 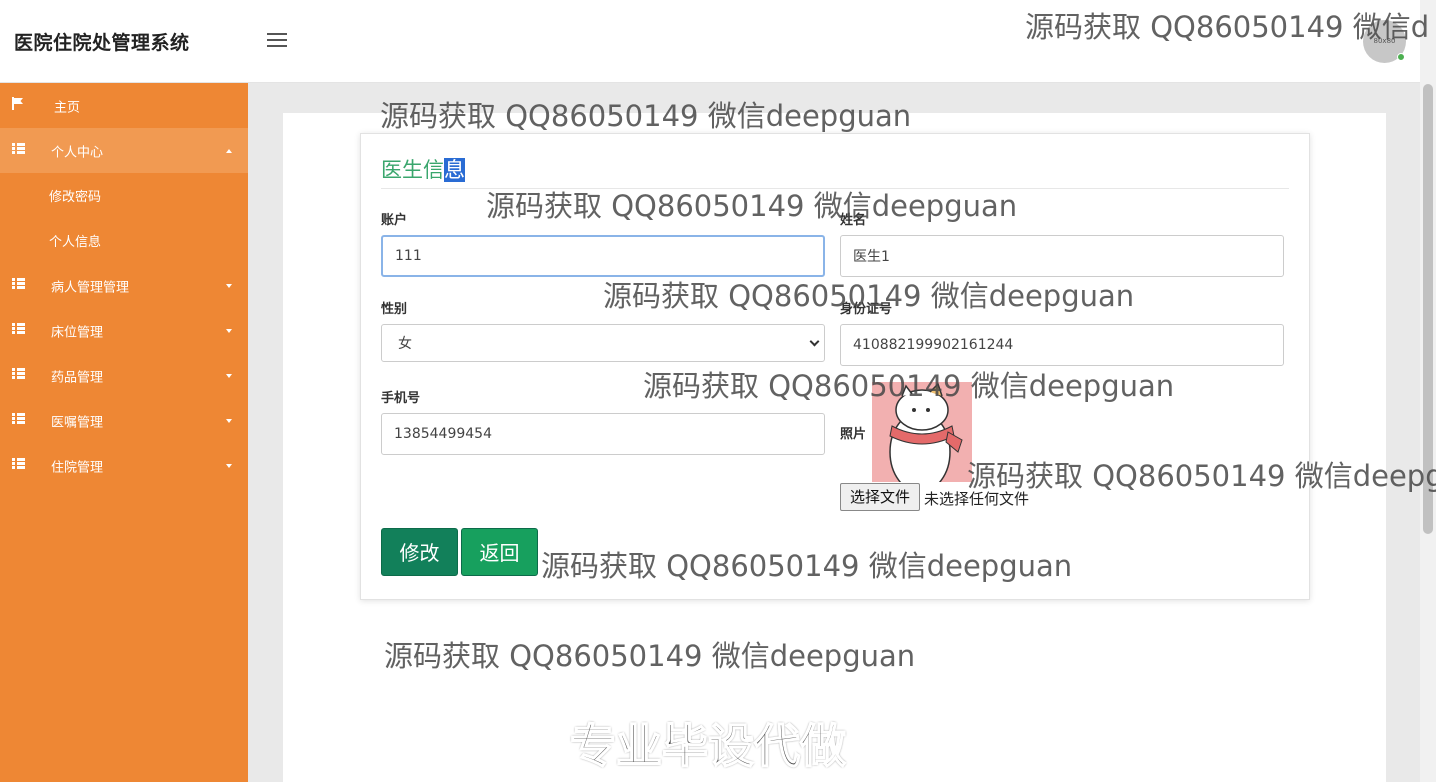 What do you see at coordinates (603, 434) in the screenshot?
I see `phone-input: 13854499454` at bounding box center [603, 434].